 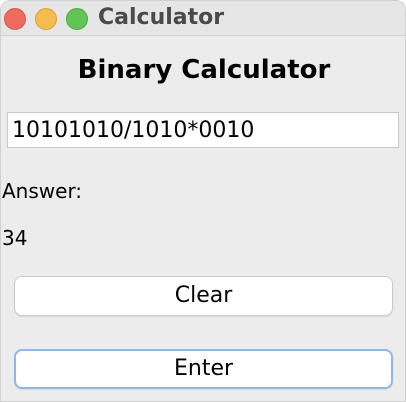 What do you see at coordinates (15, 238) in the screenshot?
I see `answer-value: 34` at bounding box center [15, 238].